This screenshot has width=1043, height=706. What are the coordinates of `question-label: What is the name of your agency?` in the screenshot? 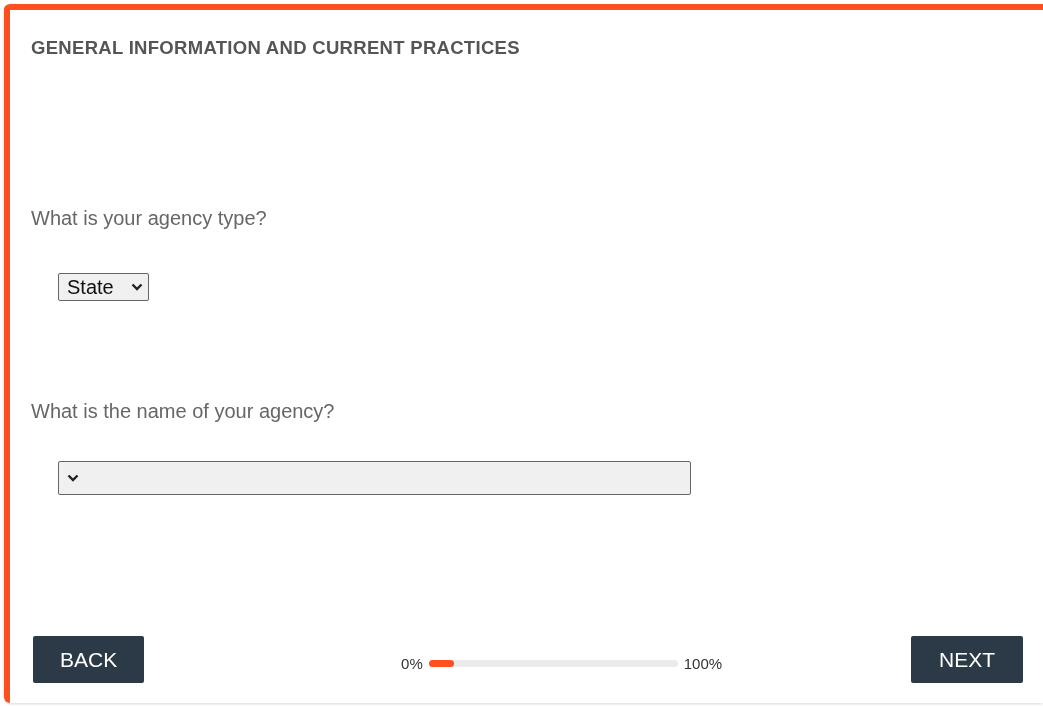 It's located at (183, 411).